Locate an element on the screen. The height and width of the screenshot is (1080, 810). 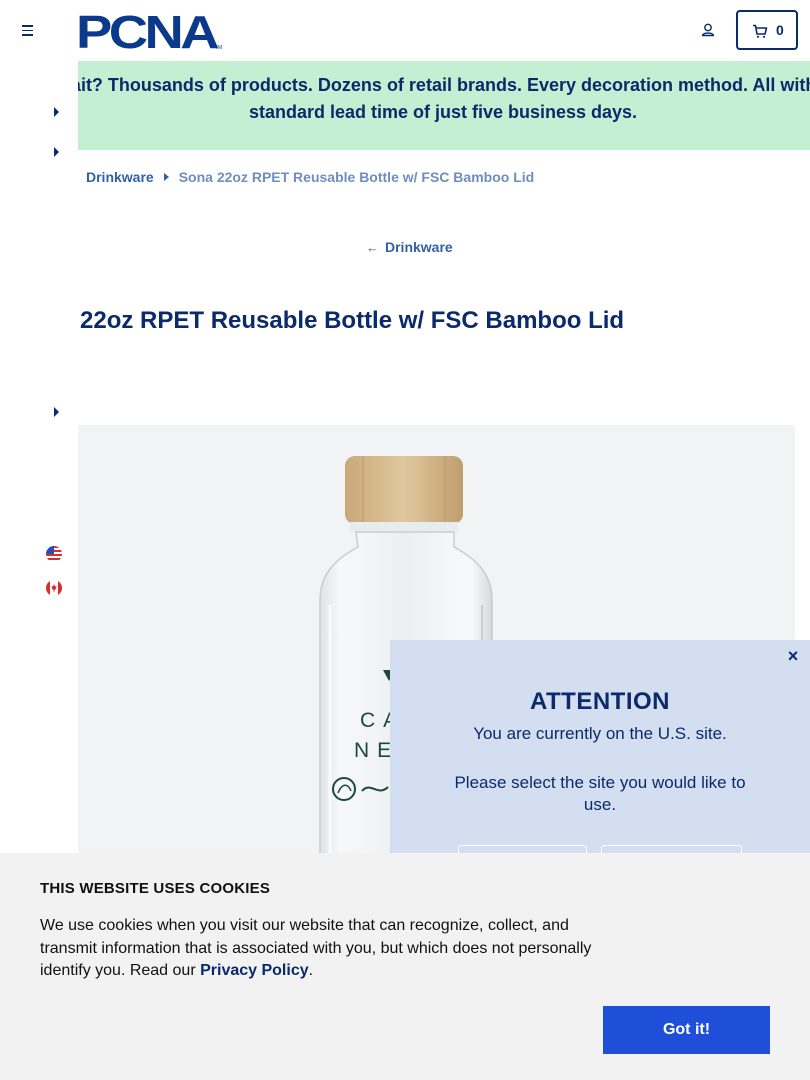
account-button is located at coordinates (708, 30).